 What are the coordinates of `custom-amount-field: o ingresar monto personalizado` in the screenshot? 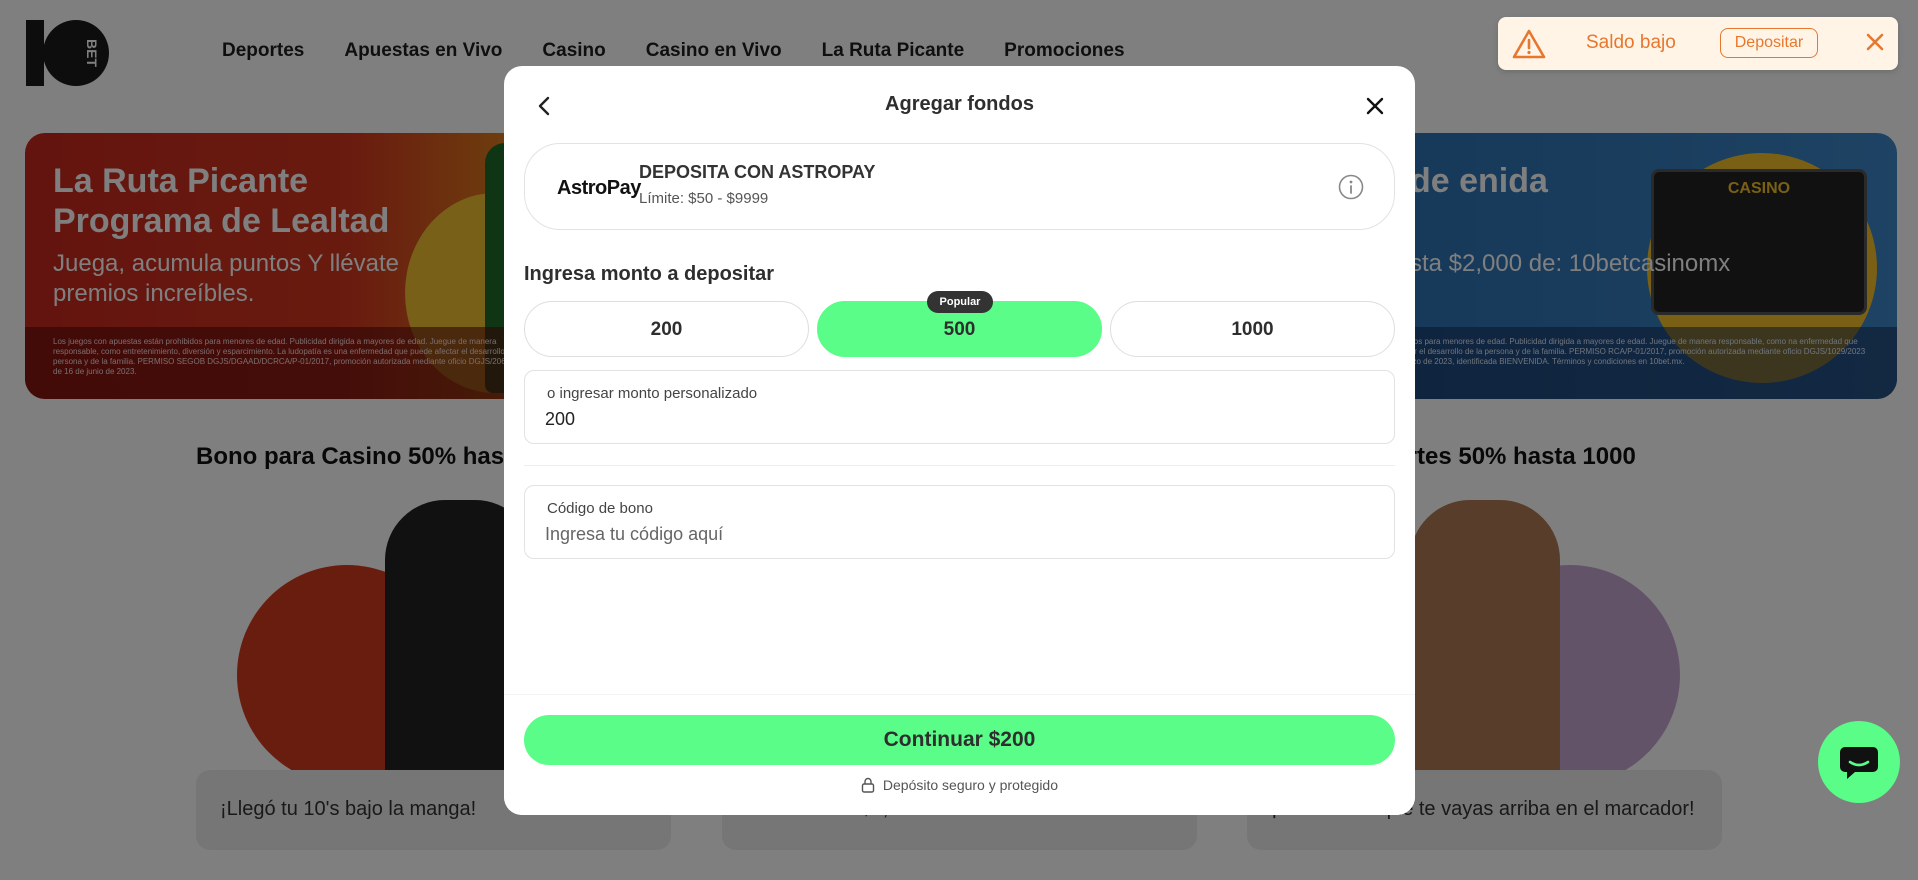 It's located at (959, 407).